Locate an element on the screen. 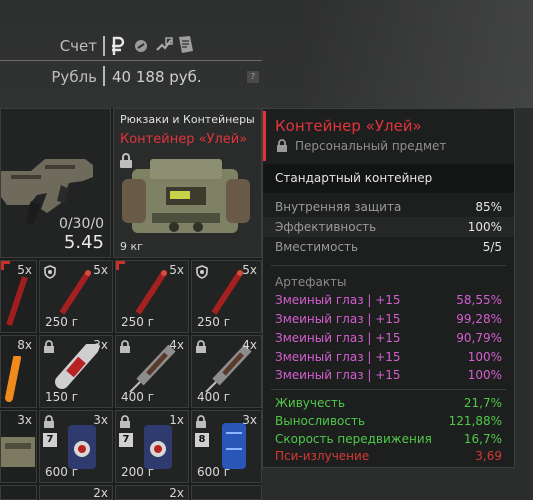 The height and width of the screenshot is (500, 533). inventory-slot: 8x is located at coordinates (18, 371).